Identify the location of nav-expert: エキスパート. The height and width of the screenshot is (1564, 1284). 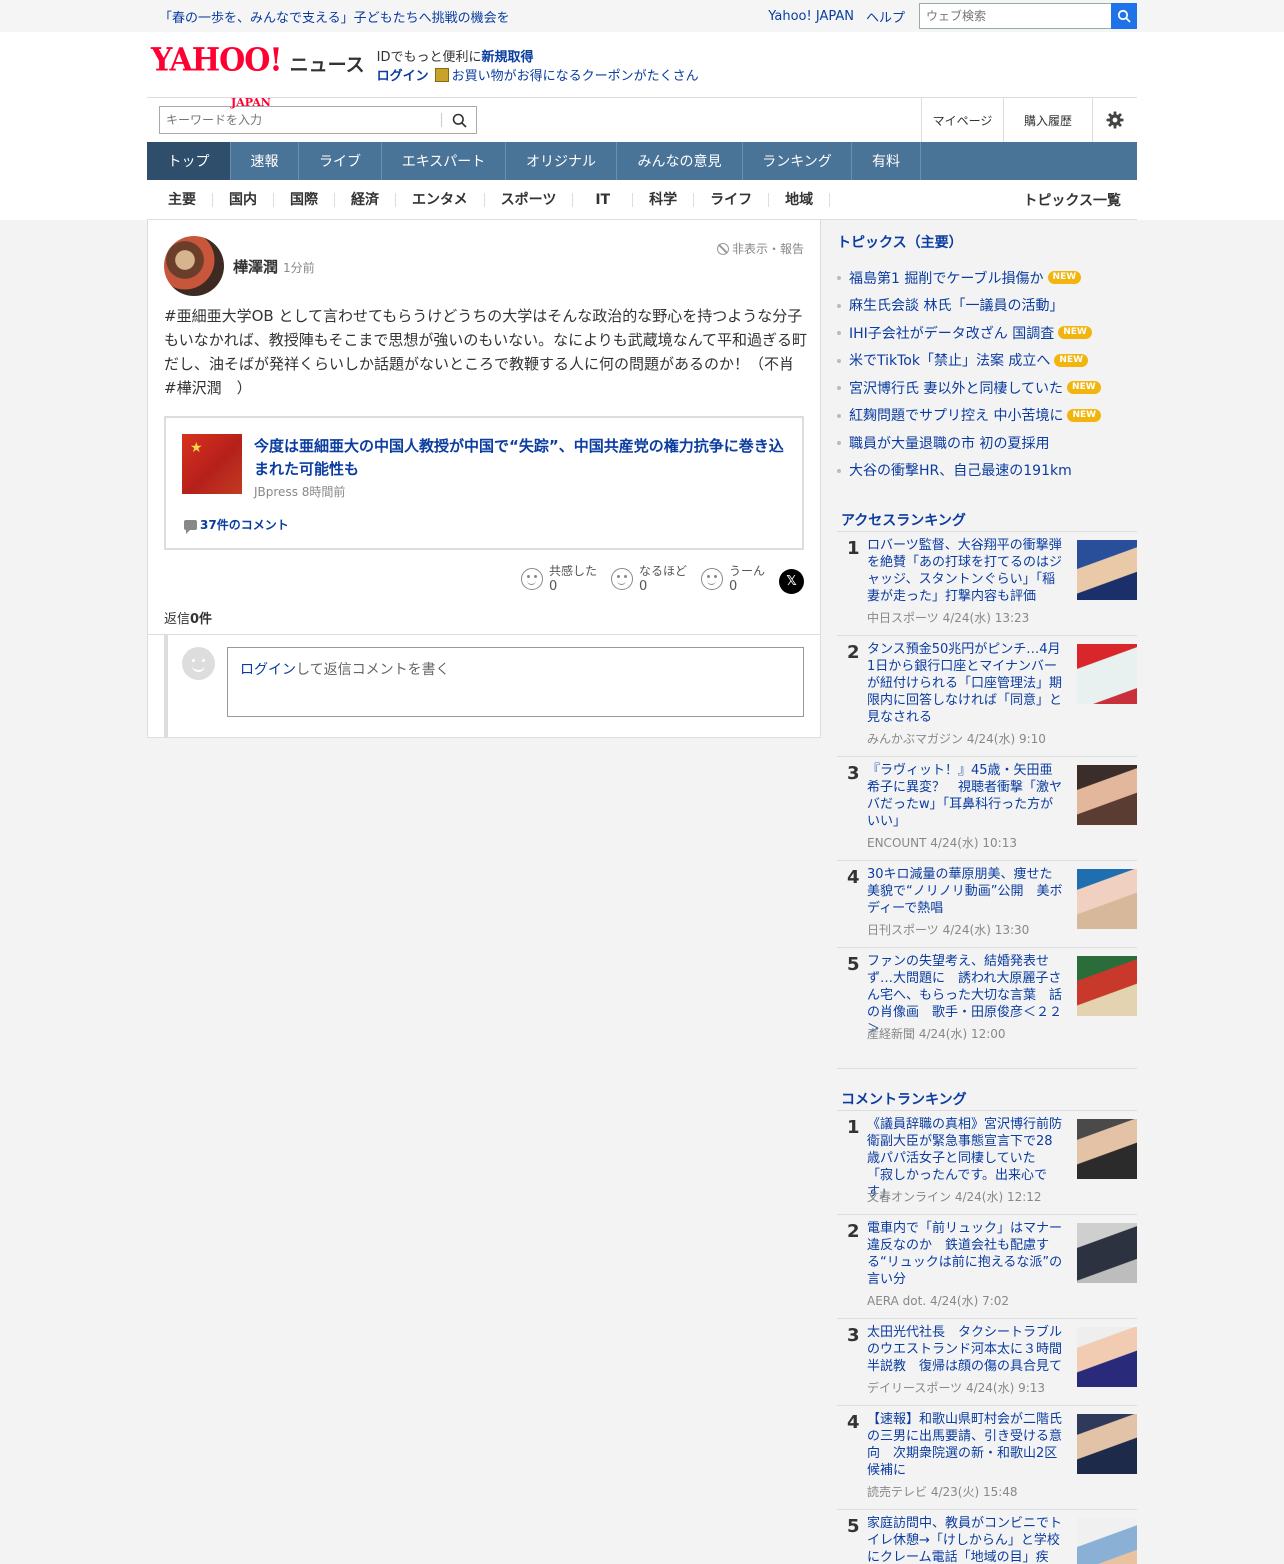
(444, 161).